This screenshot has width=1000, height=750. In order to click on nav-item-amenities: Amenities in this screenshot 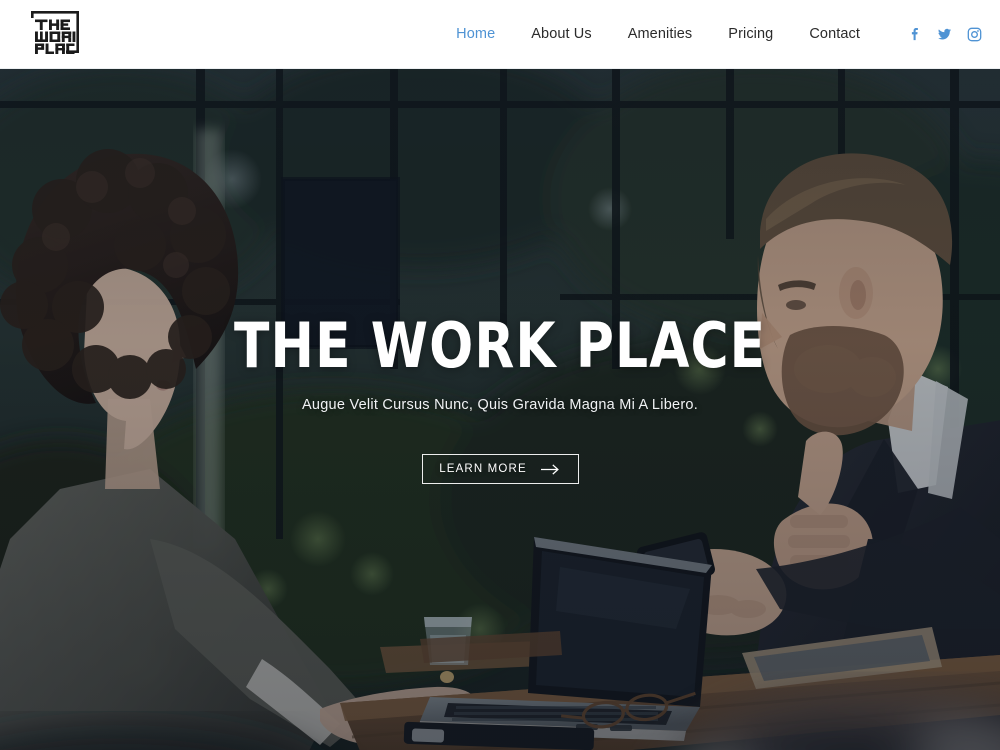, I will do `click(660, 34)`.